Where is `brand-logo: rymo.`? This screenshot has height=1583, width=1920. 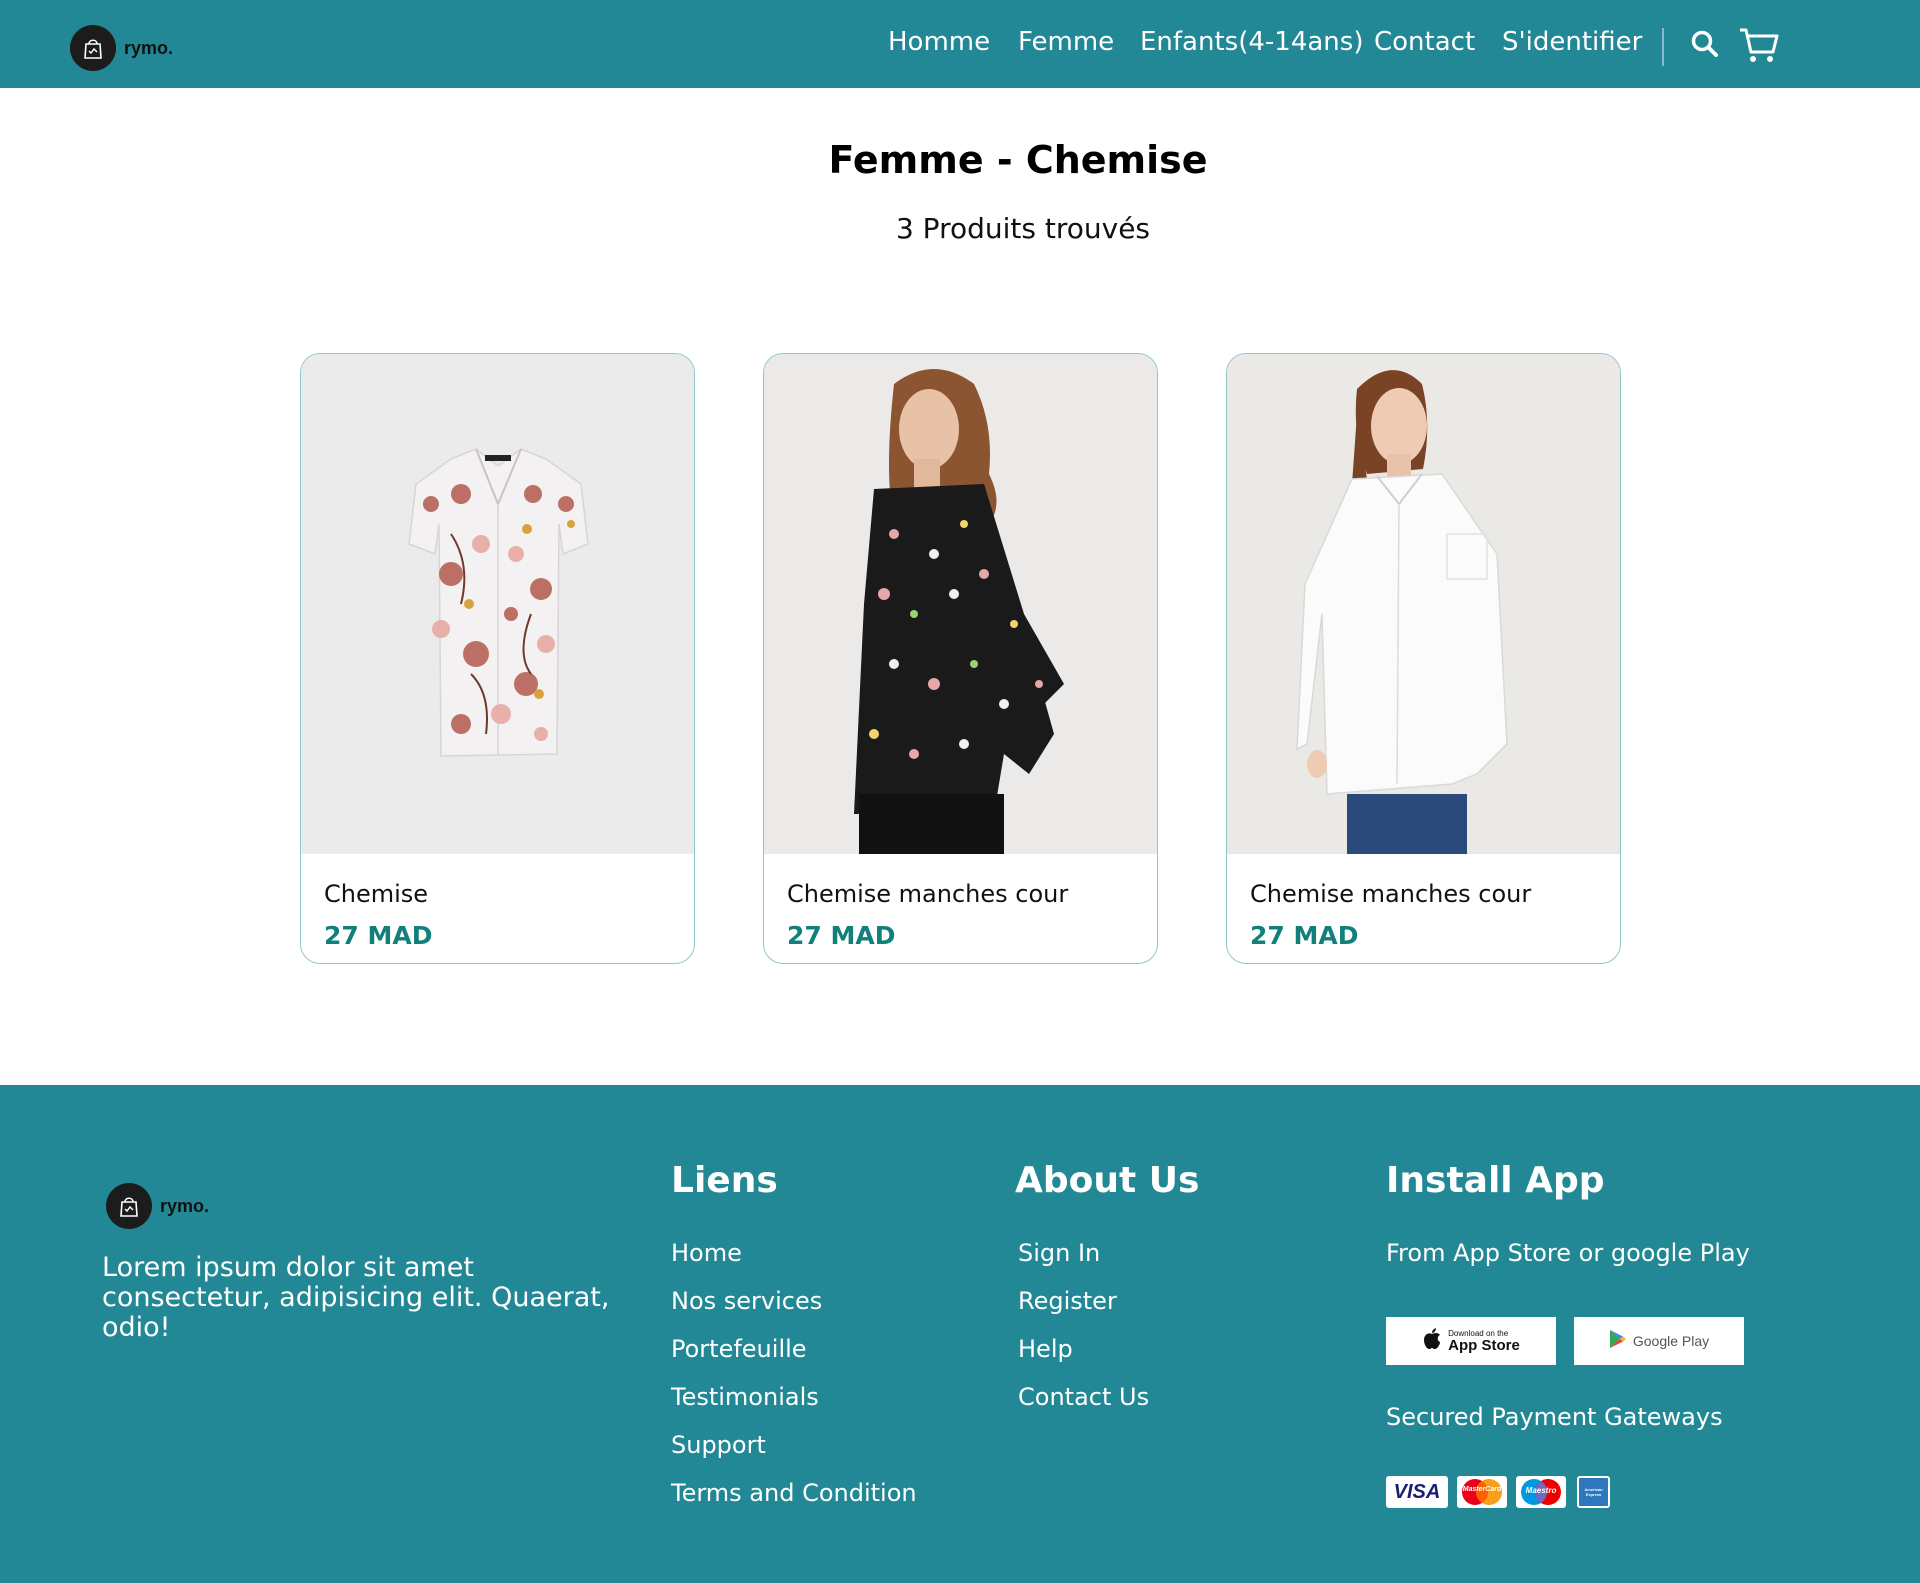
brand-logo: rymo. is located at coordinates (121, 48).